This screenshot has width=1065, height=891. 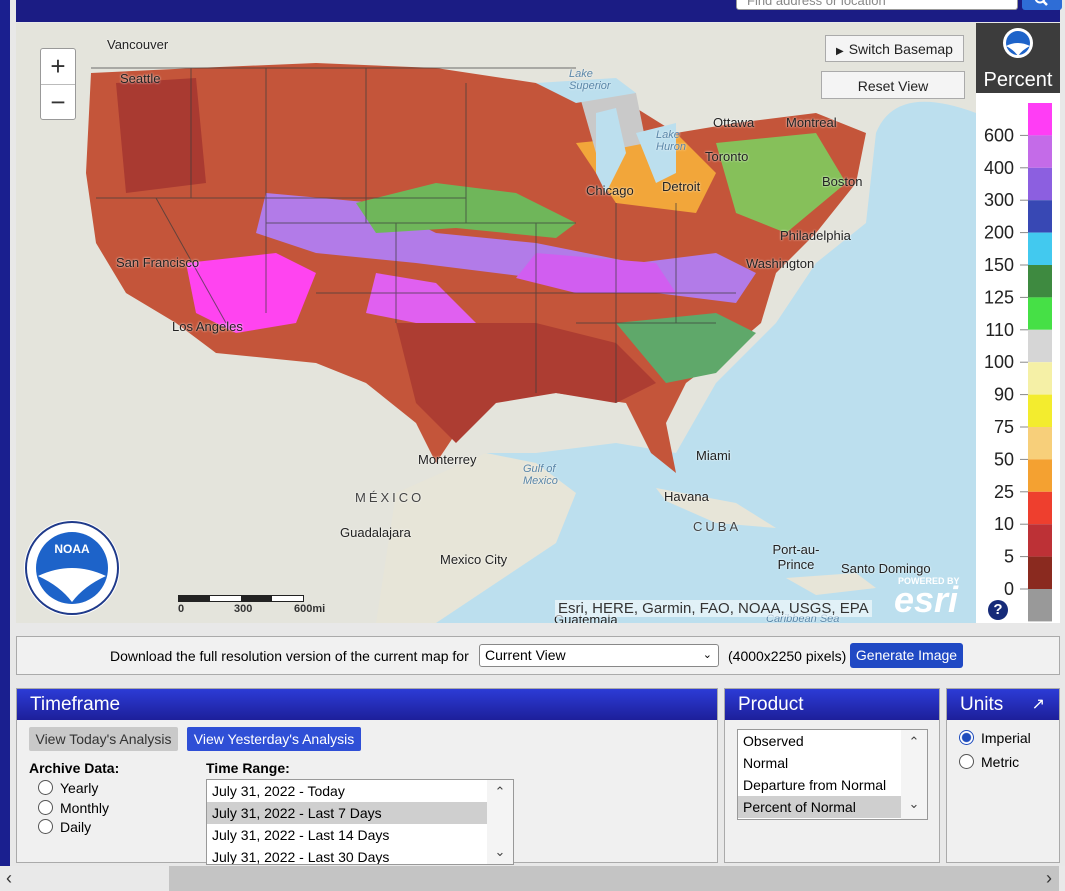 What do you see at coordinates (72, 549) in the screenshot?
I see `noaa-logo-text: NOAA` at bounding box center [72, 549].